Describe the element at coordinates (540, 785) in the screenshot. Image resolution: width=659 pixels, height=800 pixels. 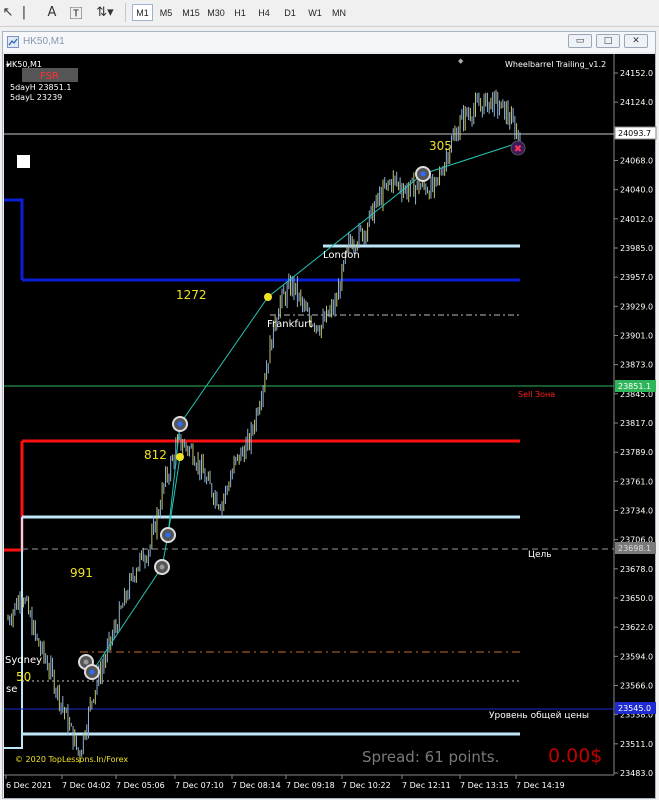
I see `time-tick-label: 7 Dec 14:19` at that location.